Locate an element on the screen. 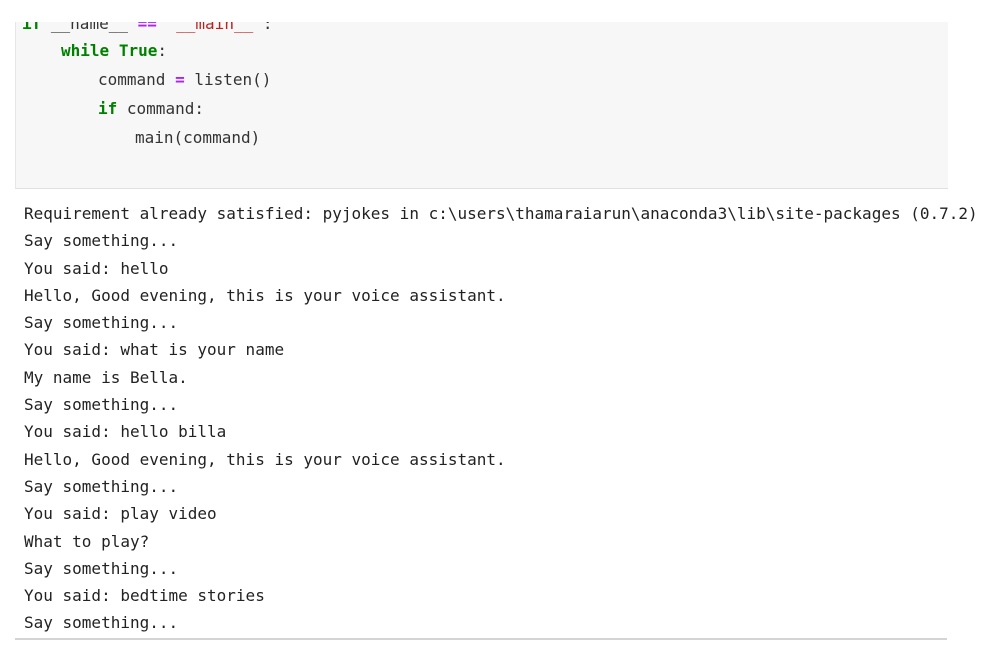  code-line-command-assign: command = listen() is located at coordinates (184, 80).